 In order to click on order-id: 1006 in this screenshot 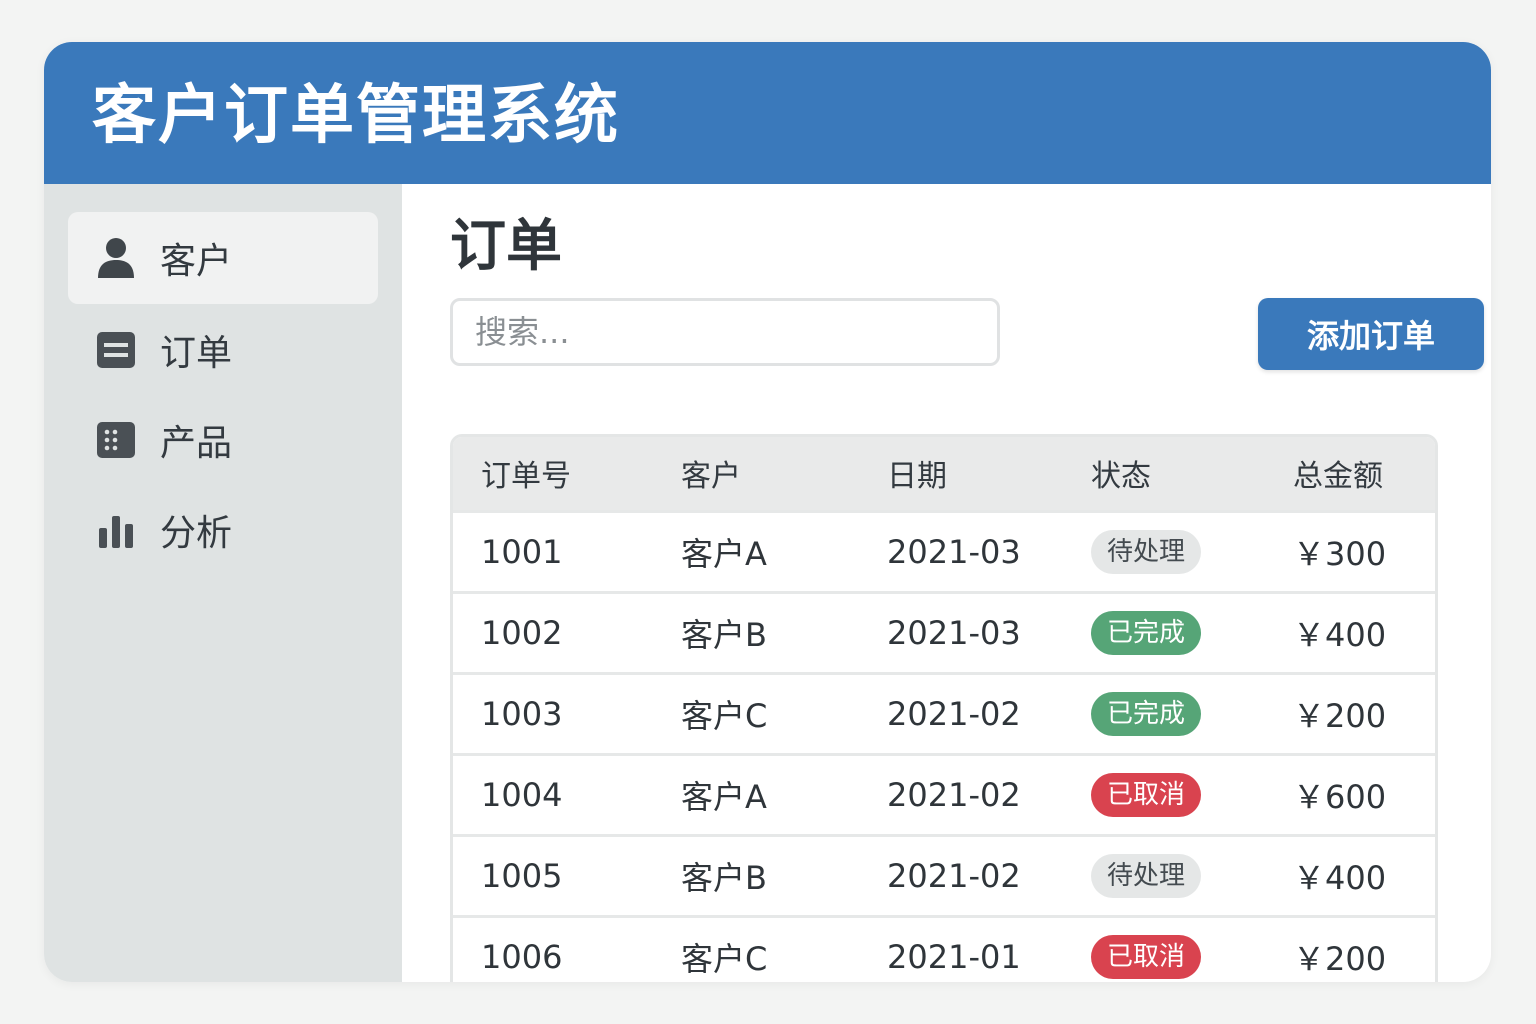, I will do `click(522, 957)`.